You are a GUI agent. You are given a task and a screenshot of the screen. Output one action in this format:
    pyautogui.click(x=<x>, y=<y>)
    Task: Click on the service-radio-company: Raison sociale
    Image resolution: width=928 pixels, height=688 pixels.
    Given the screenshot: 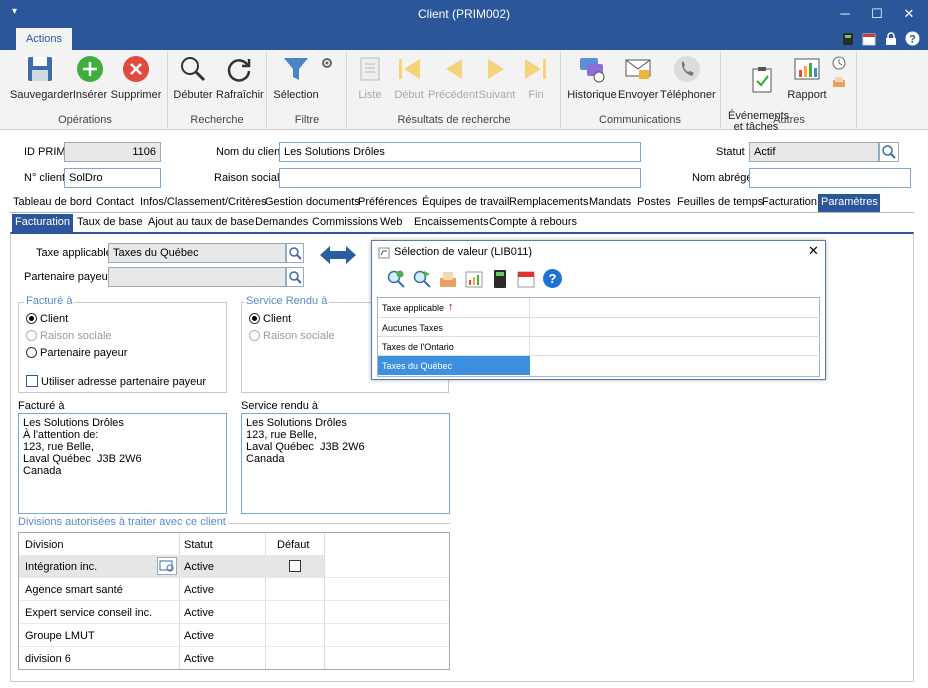 What is the action you would take?
    pyautogui.click(x=292, y=336)
    